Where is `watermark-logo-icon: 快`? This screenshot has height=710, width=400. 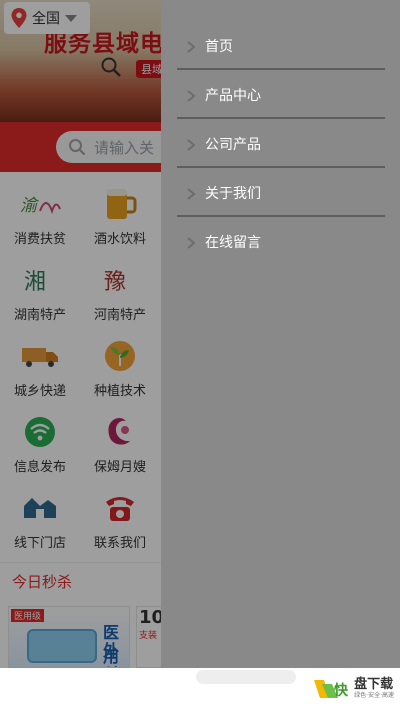
watermark-logo-icon: 快 is located at coordinates (331, 689).